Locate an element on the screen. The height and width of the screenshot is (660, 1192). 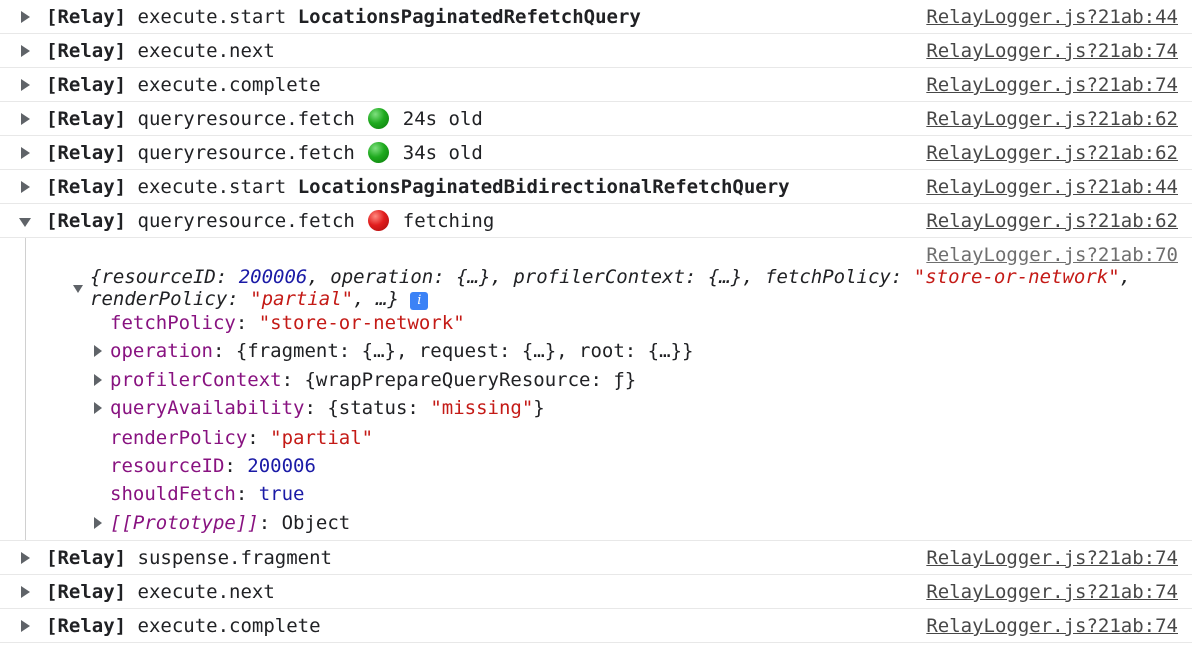
prop-value: "partial" is located at coordinates (322, 438).